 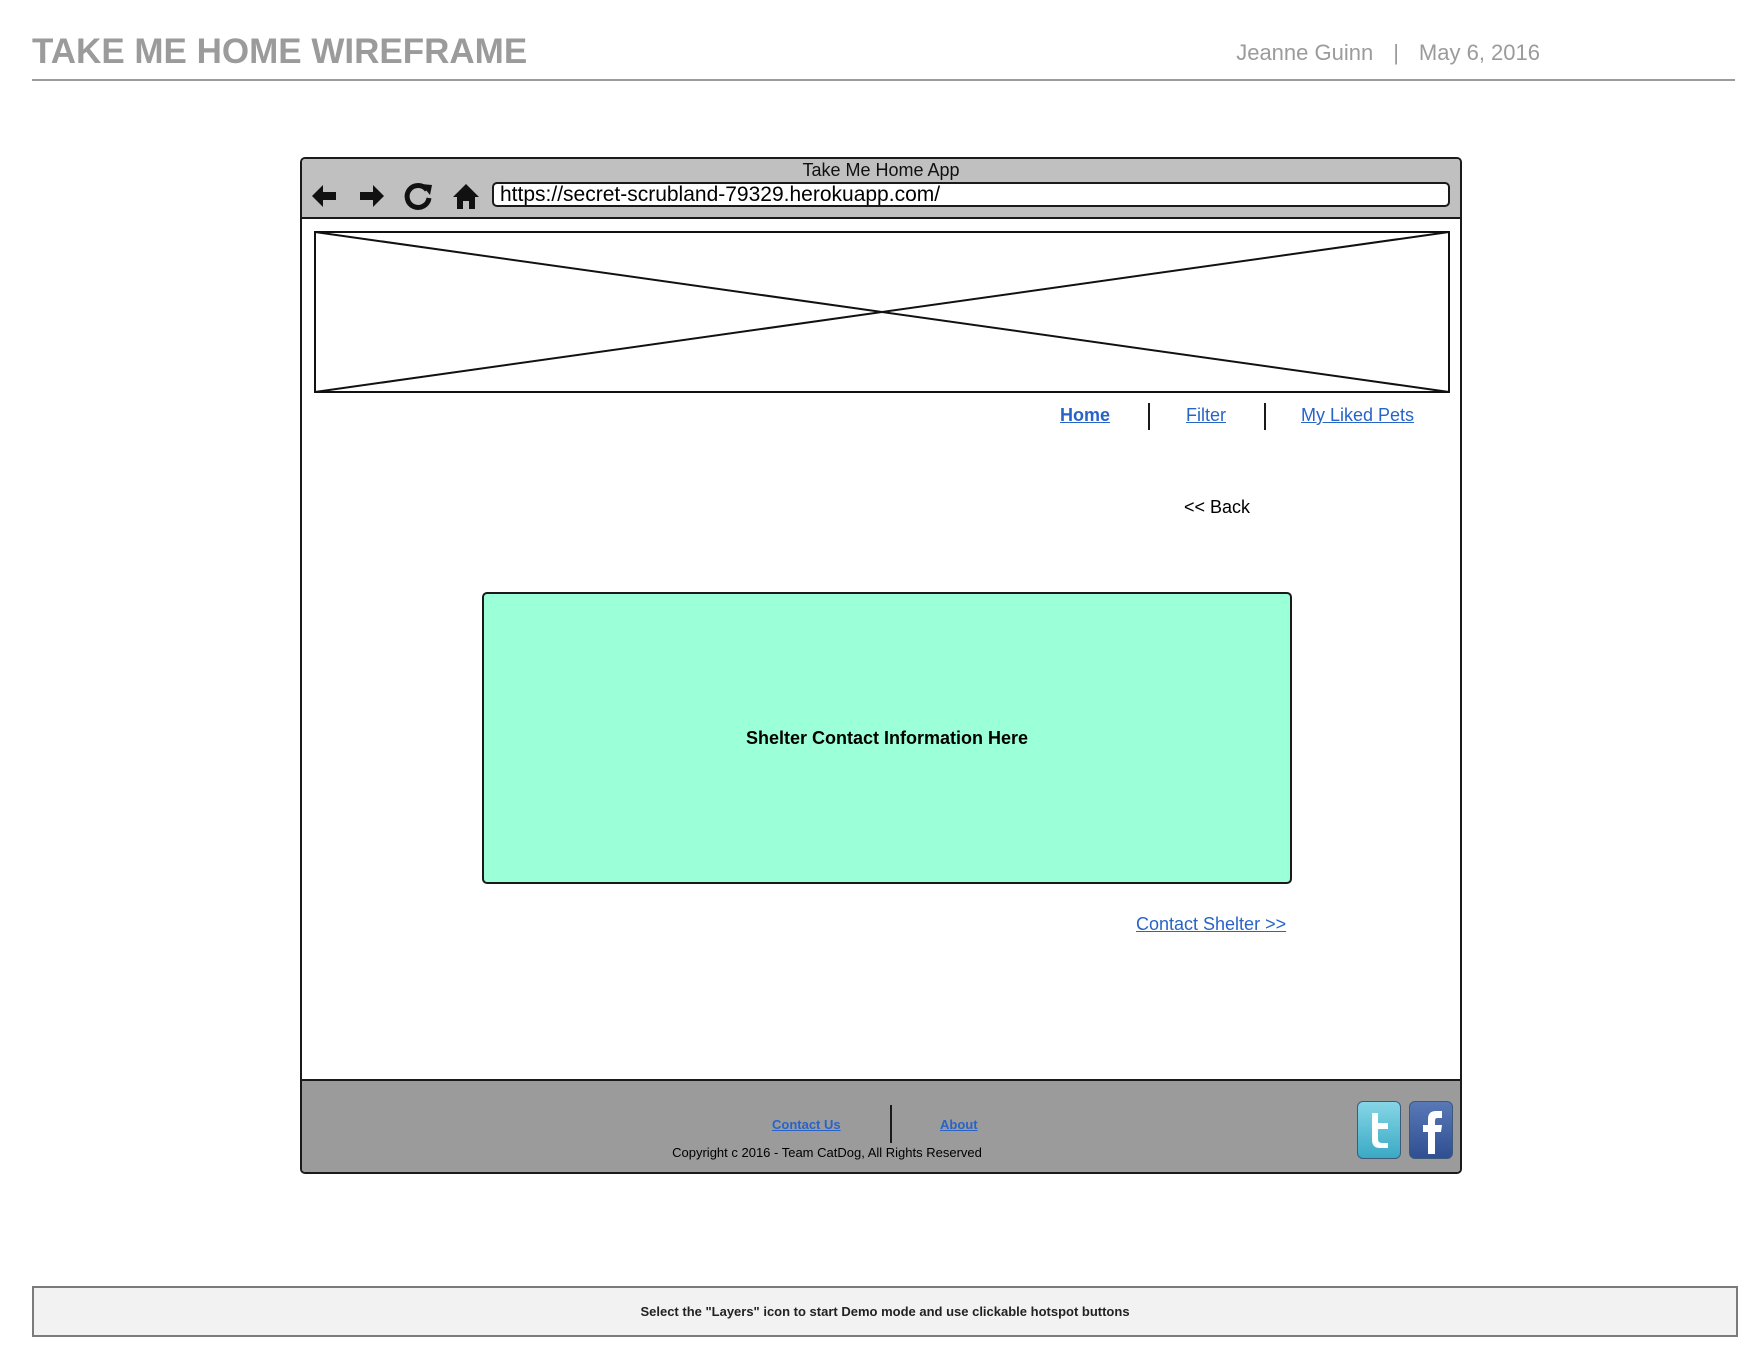 What do you see at coordinates (372, 196) in the screenshot?
I see `forward-arrow-icon` at bounding box center [372, 196].